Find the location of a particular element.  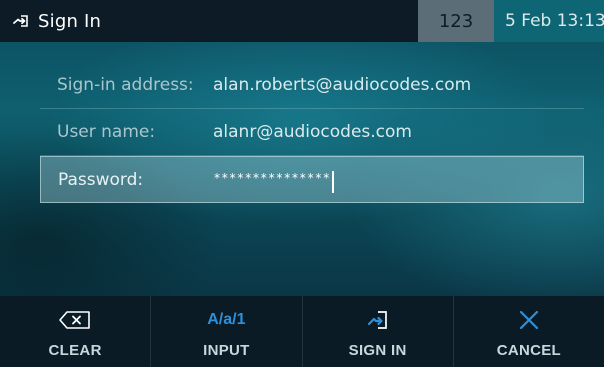

input-mode-button: A/a/1 INPUT is located at coordinates (227, 331).